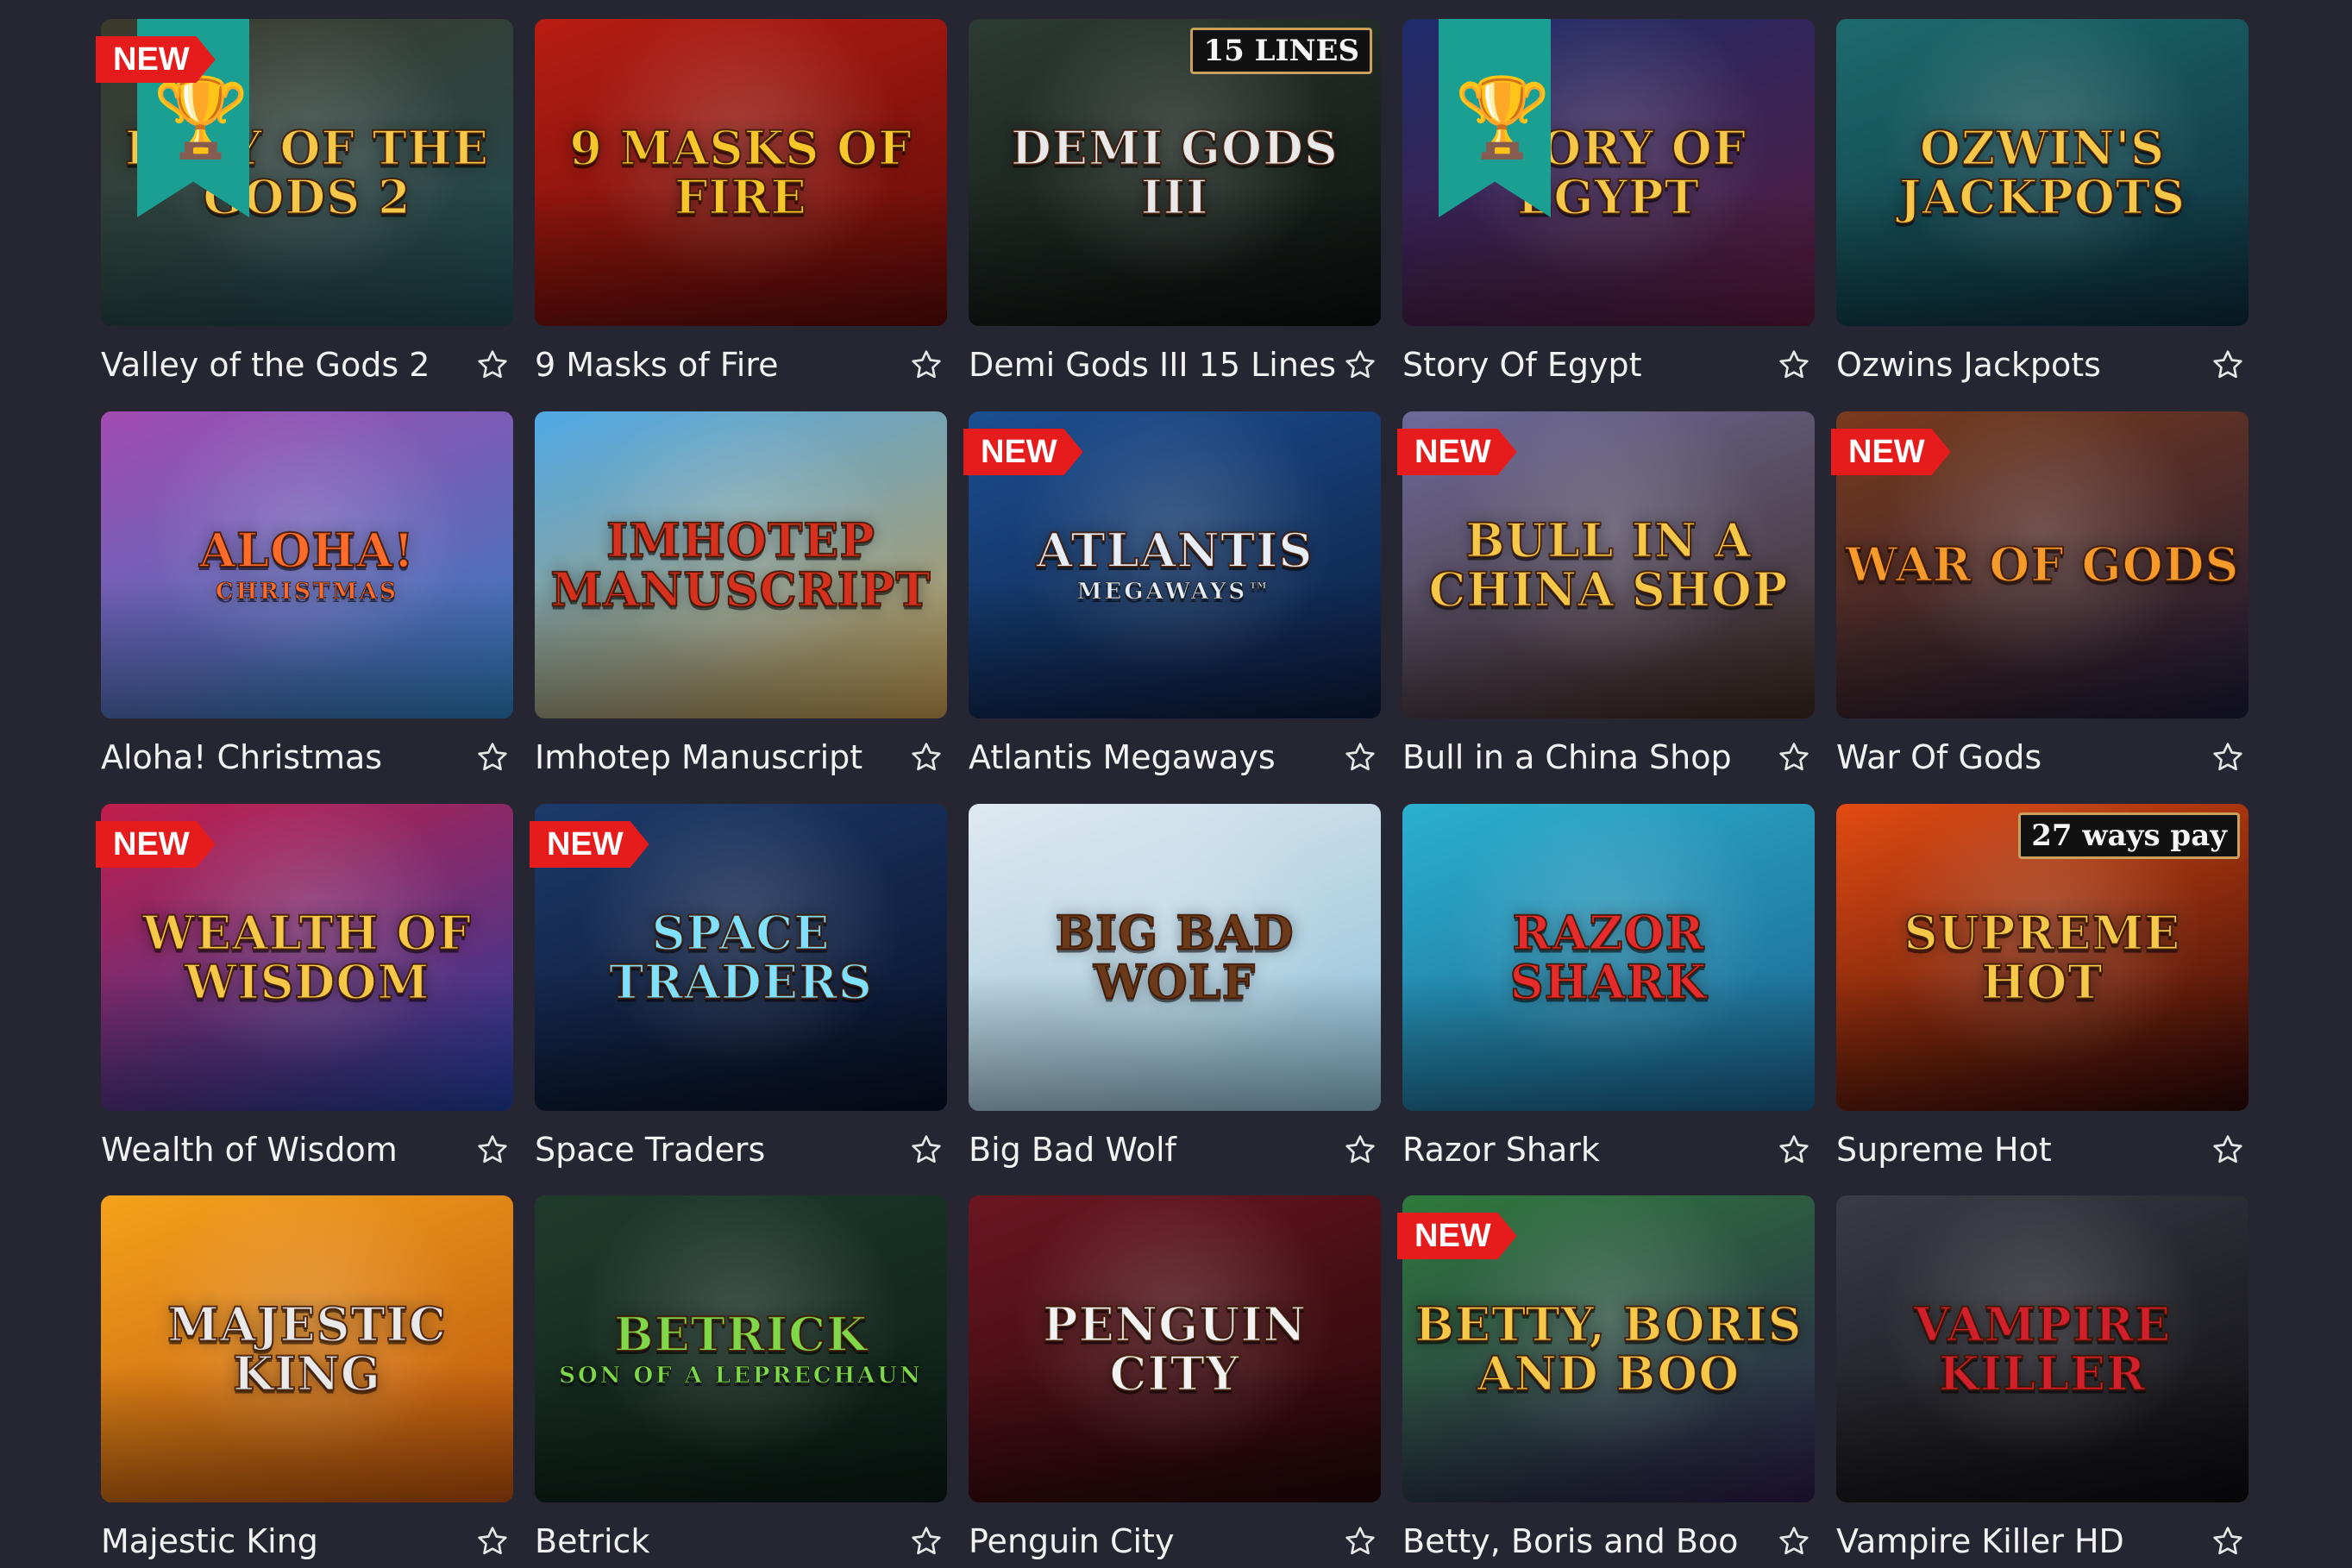  I want to click on game-tile: Imhotep Manuscript Imhotep Manuscript, so click(741, 596).